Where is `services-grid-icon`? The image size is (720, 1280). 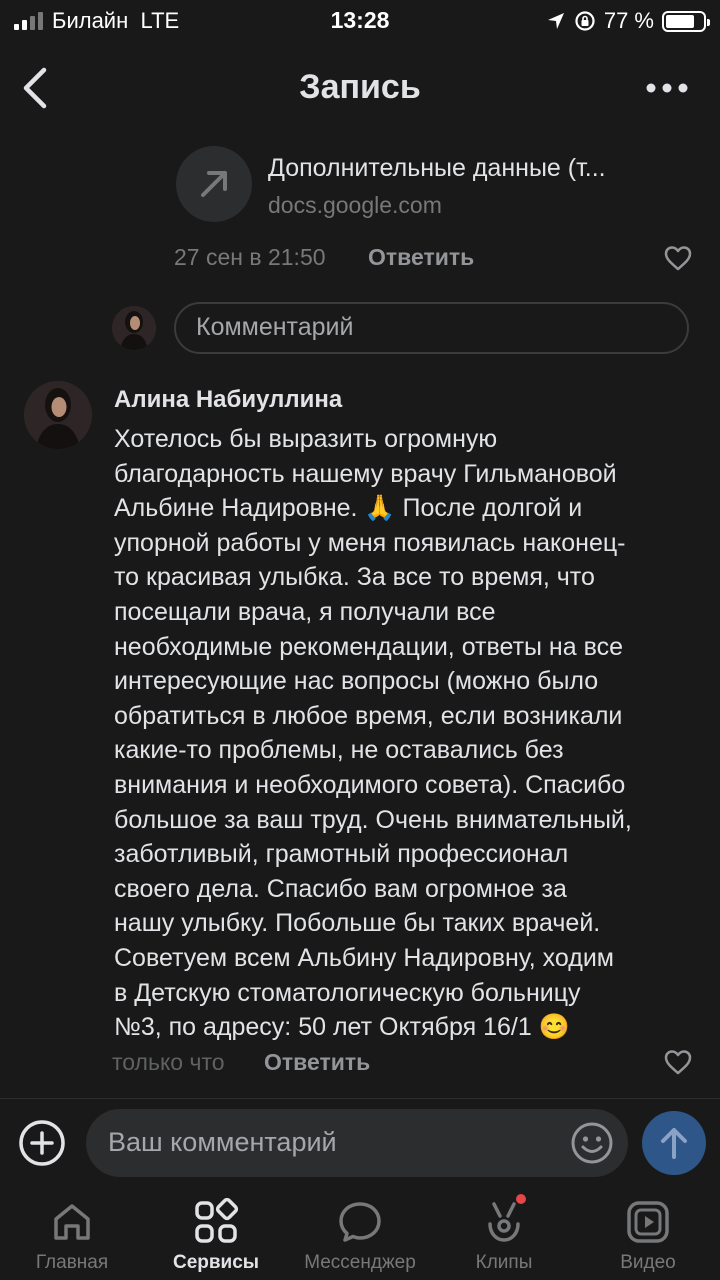 services-grid-icon is located at coordinates (217, 1220).